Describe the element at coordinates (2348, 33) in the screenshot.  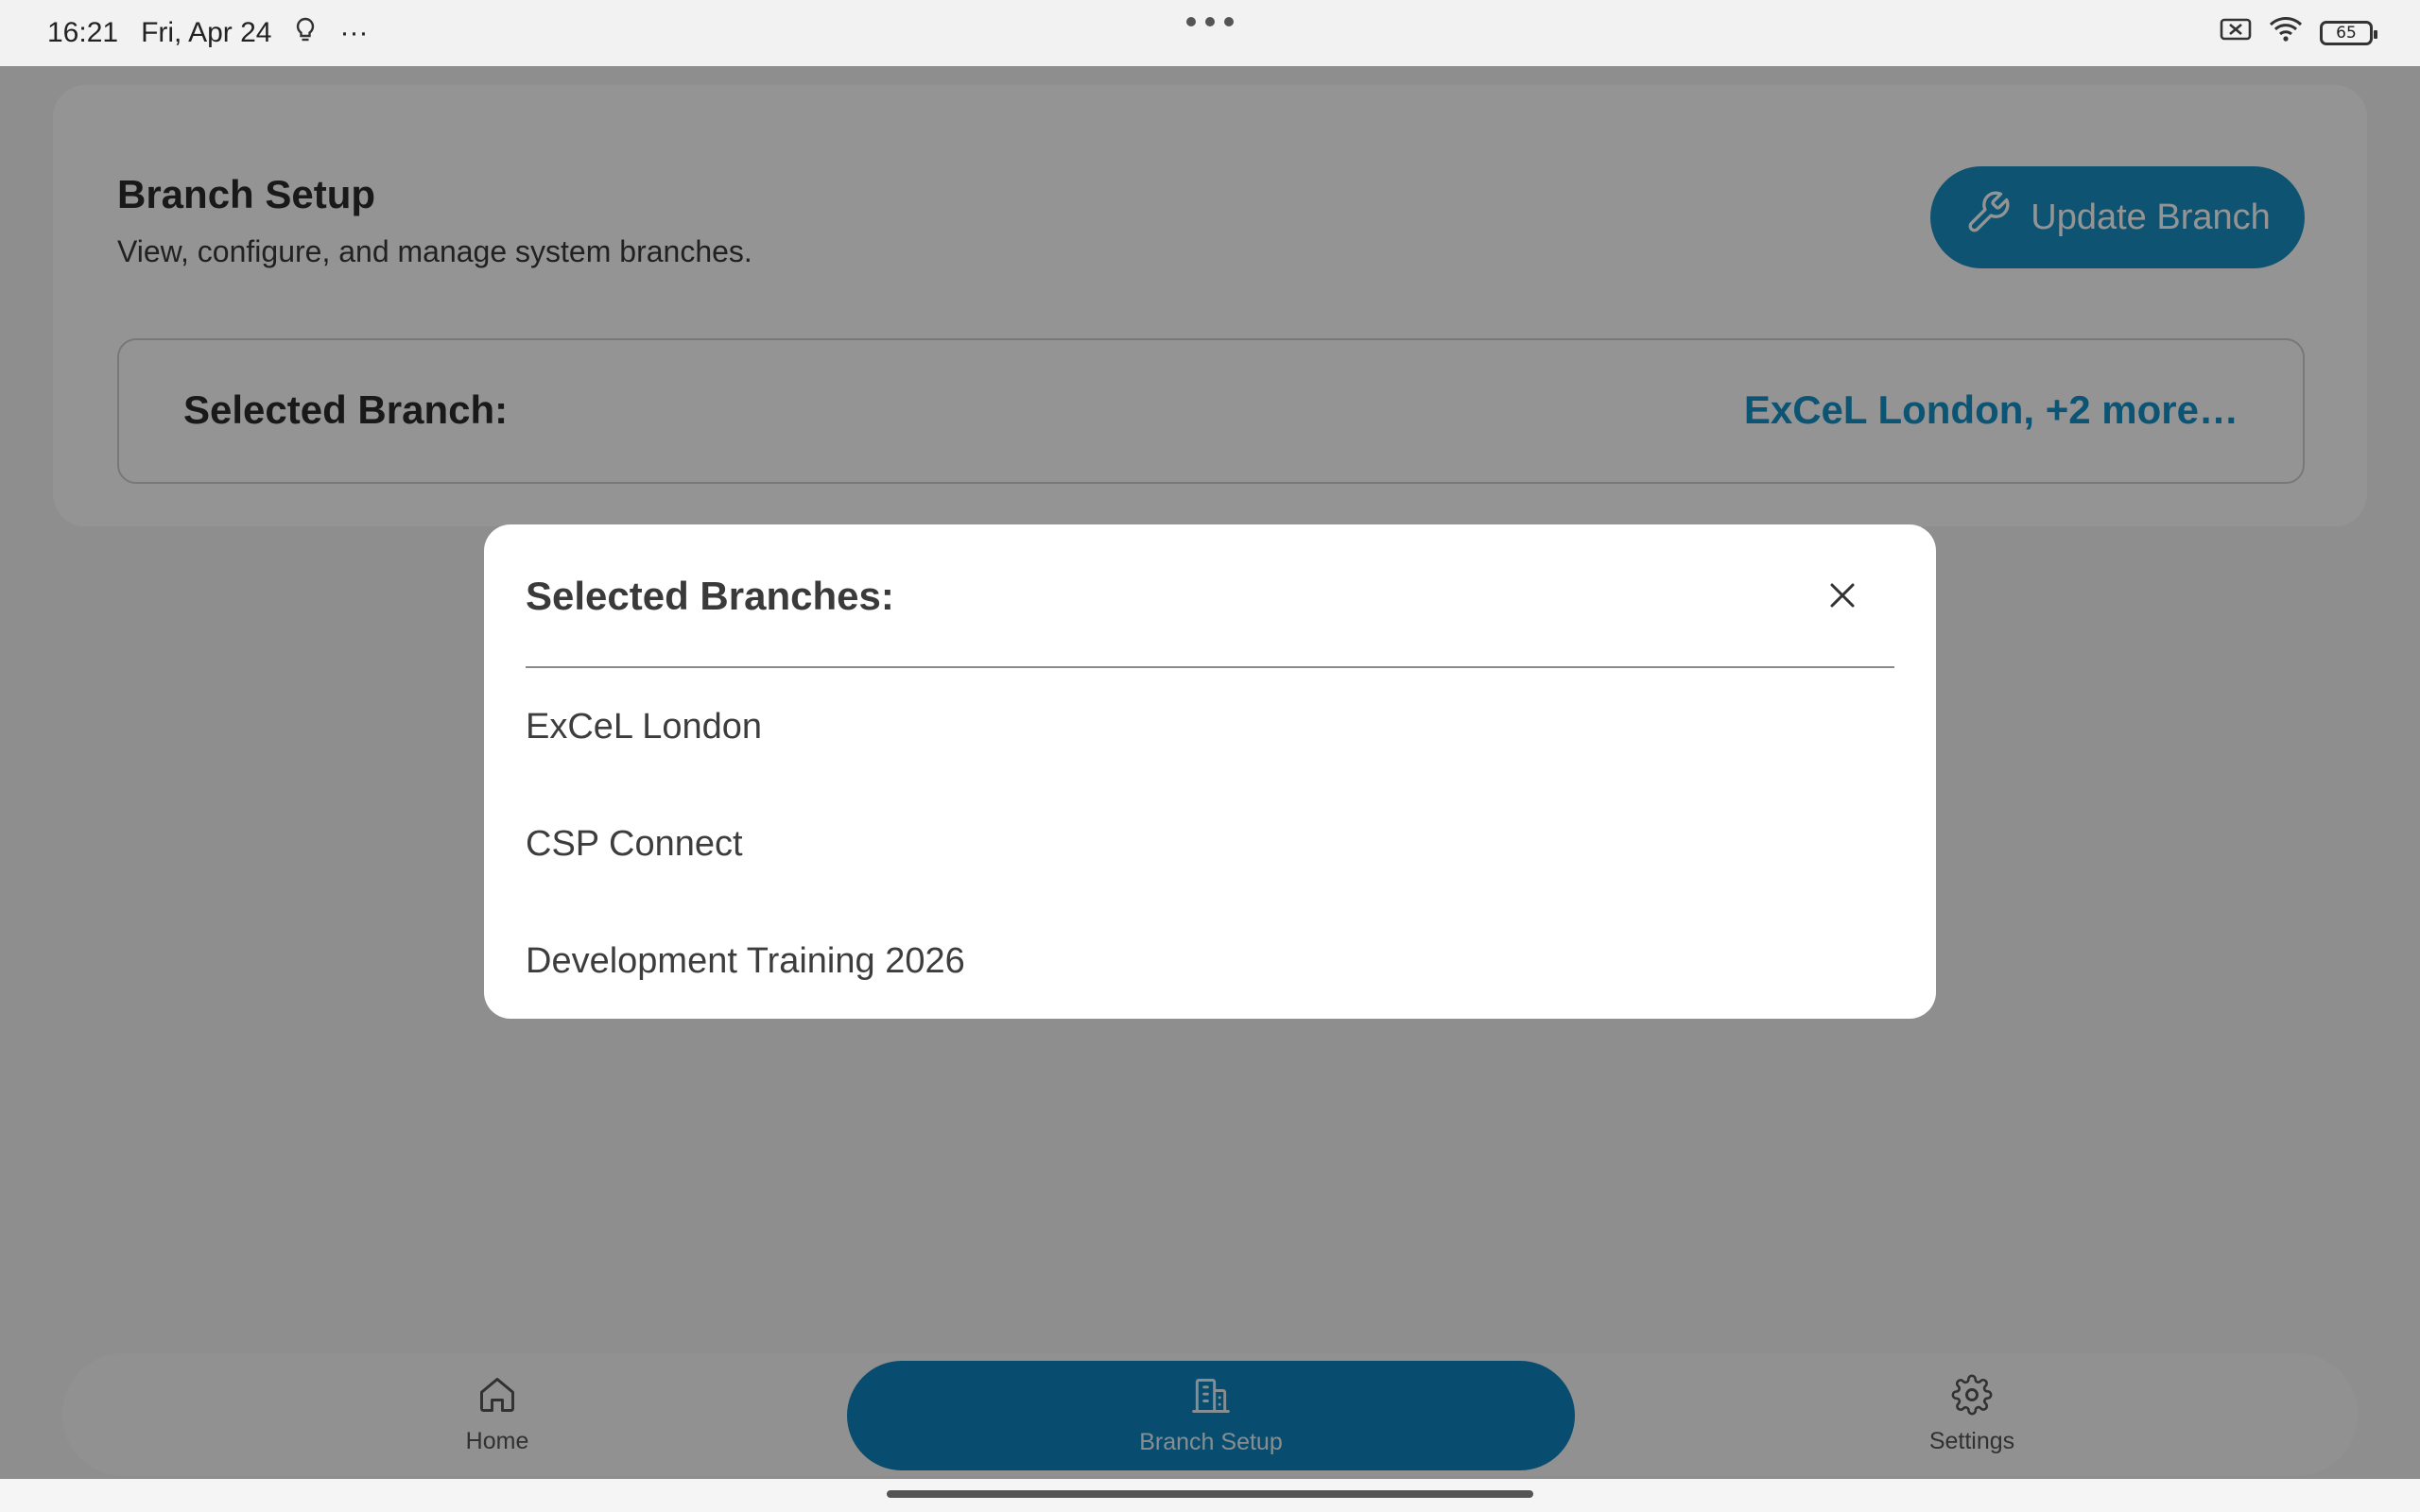
I see `battery-icon: 65` at that location.